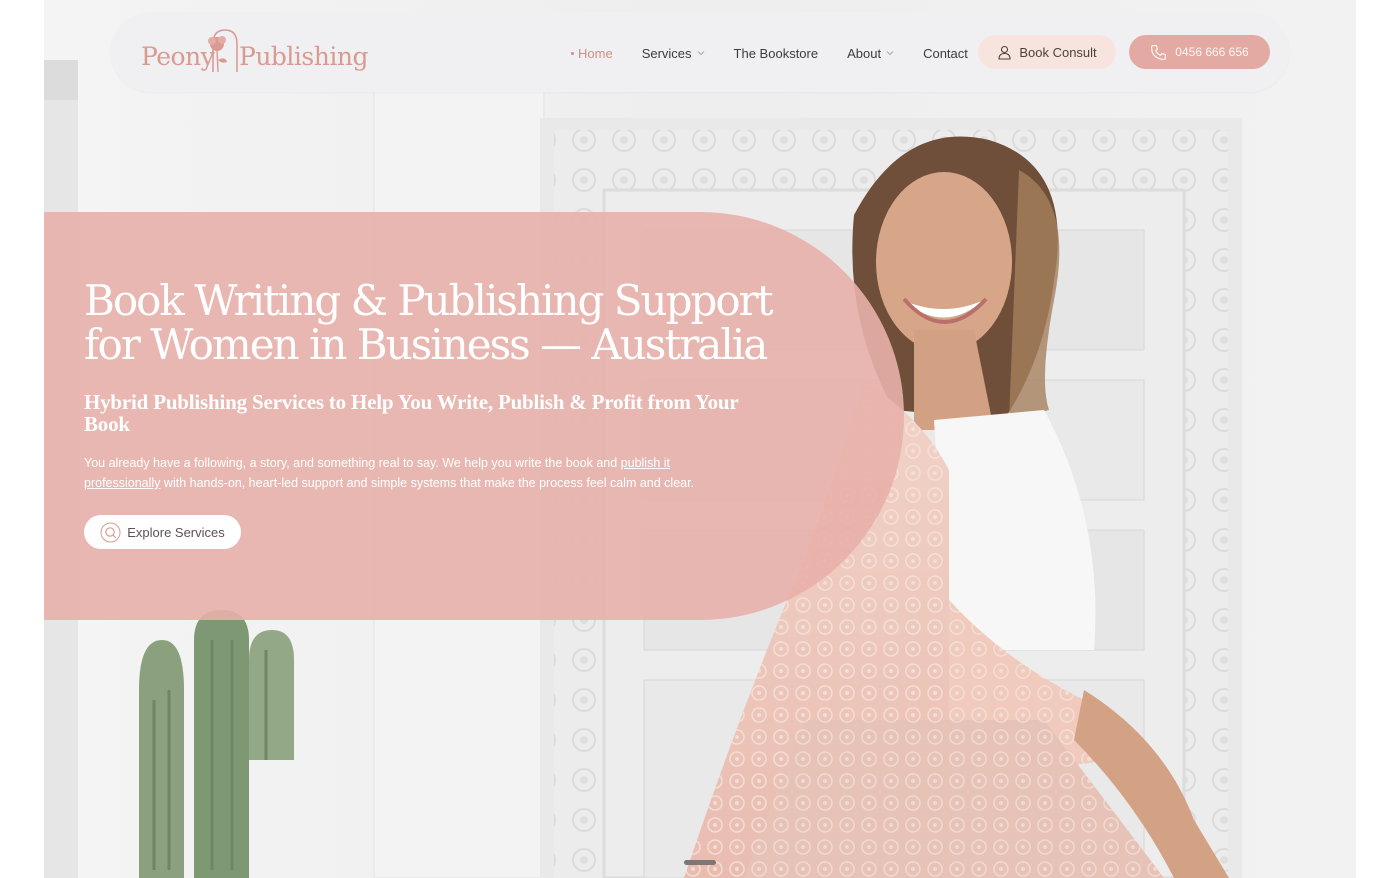  What do you see at coordinates (223, 51) in the screenshot?
I see `peony-flower-icon` at bounding box center [223, 51].